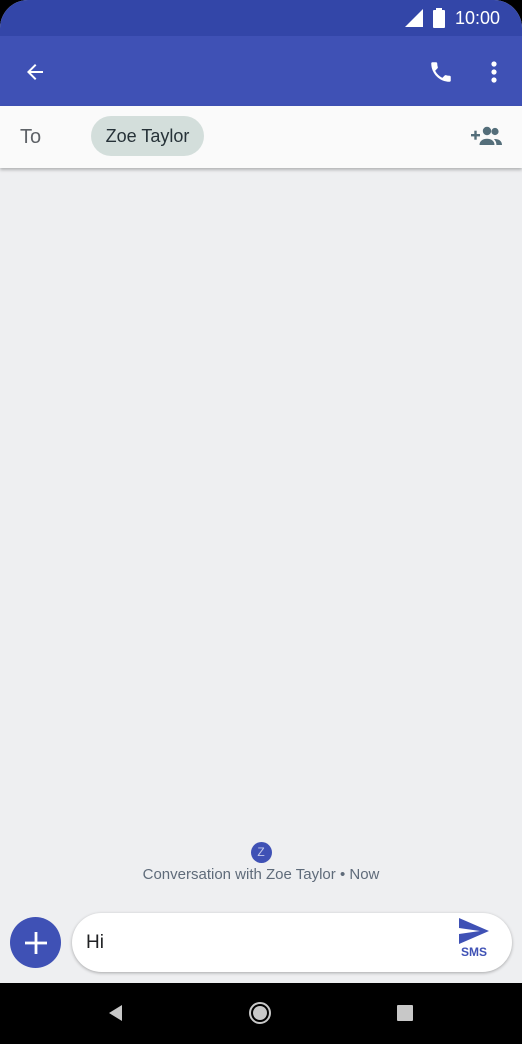  I want to click on recipient-chip: Zoe Taylor, so click(147, 136).